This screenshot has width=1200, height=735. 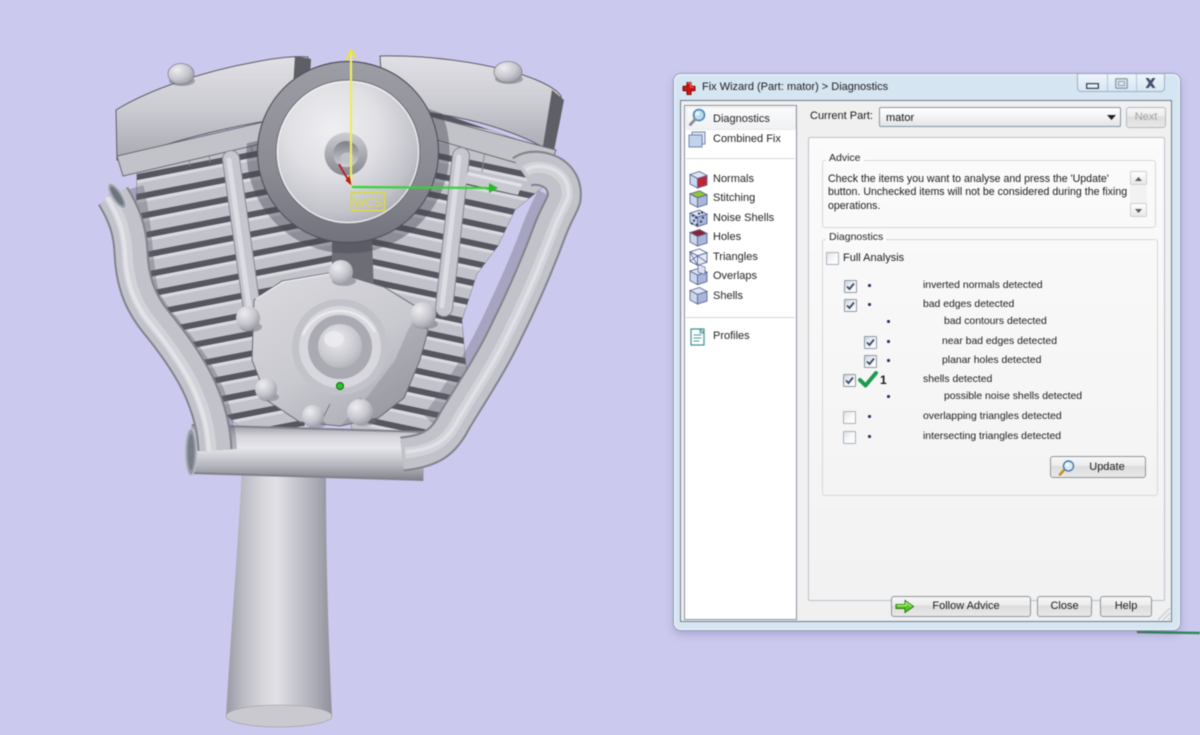 I want to click on svg-text: WCS, so click(x=368, y=203).